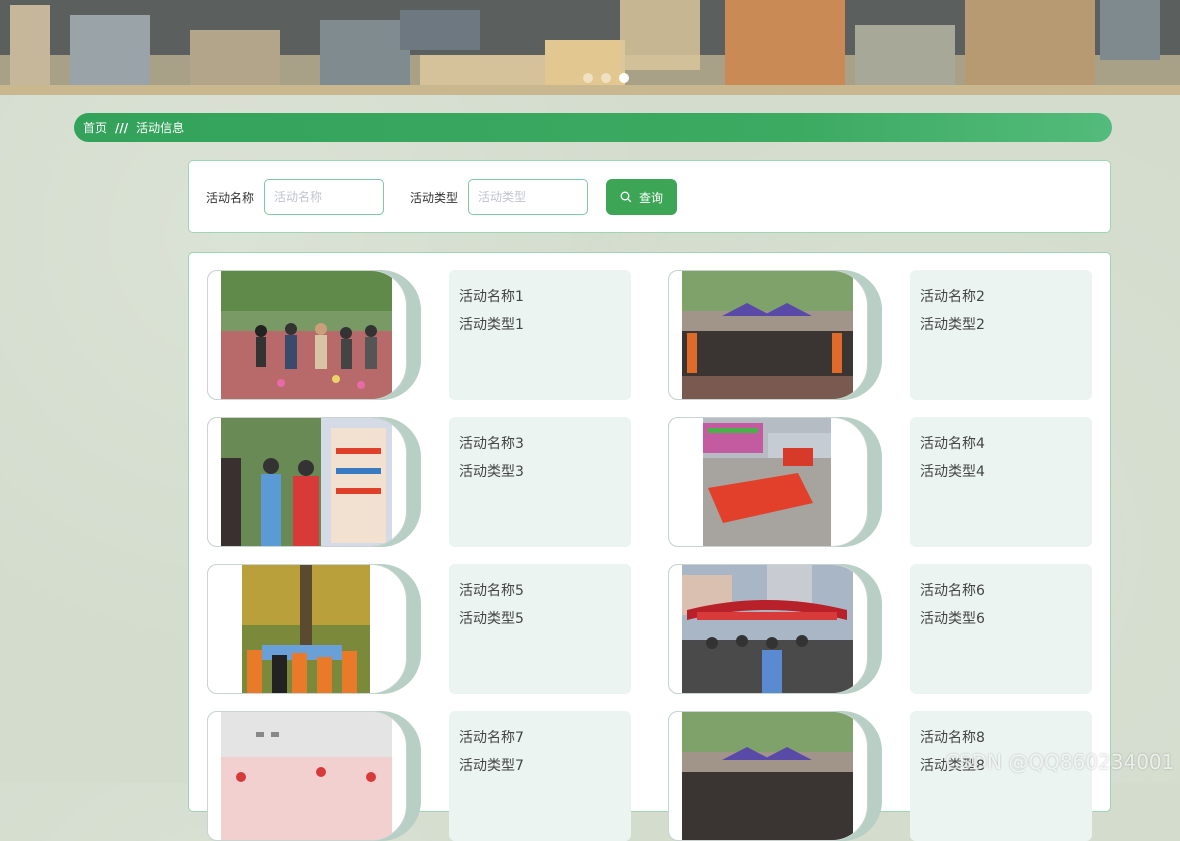  I want to click on activity-type: 活动类型6, so click(952, 619).